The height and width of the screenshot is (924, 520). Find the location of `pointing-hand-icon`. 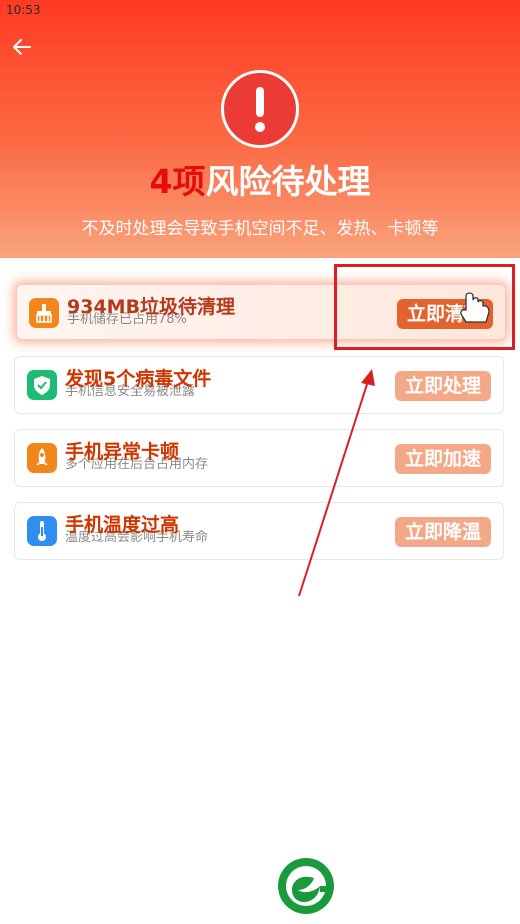

pointing-hand-icon is located at coordinates (475, 307).